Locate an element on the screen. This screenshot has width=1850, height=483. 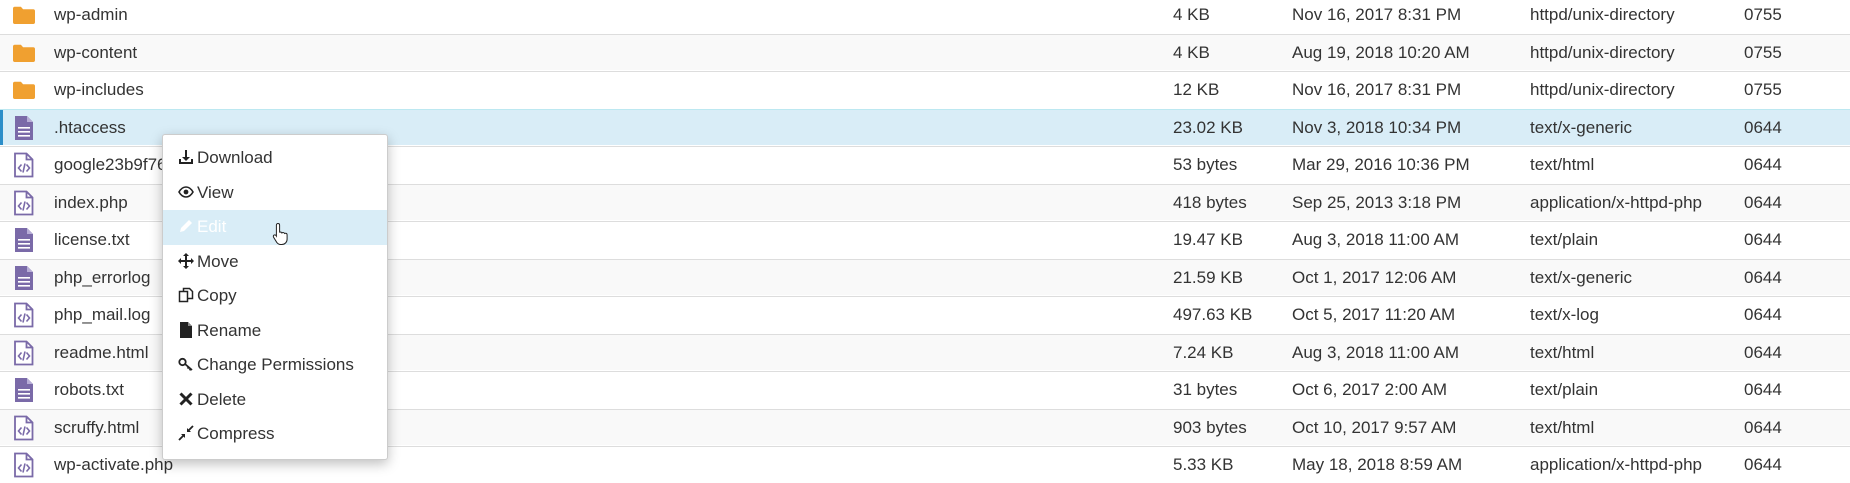
file-name: index.php is located at coordinates (91, 203).